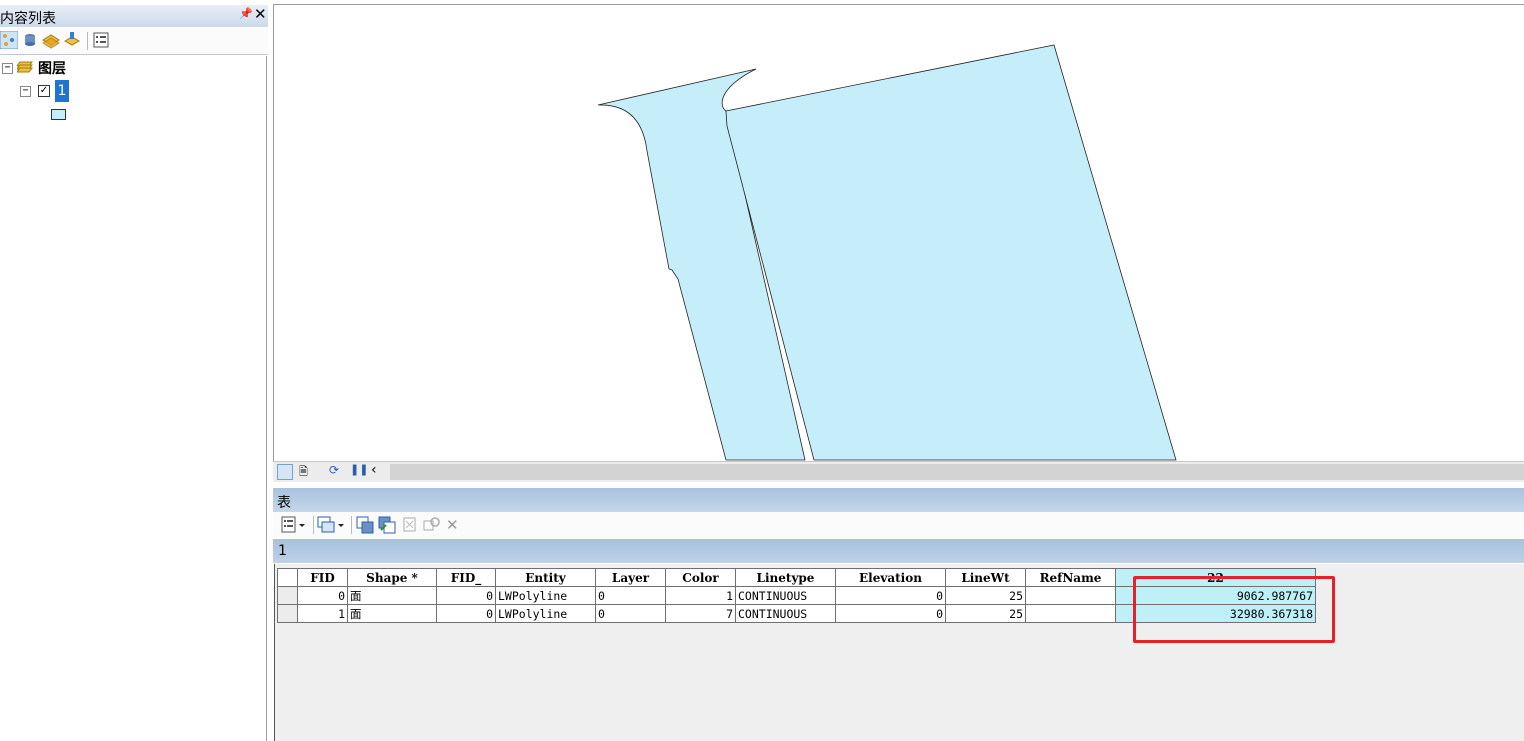 This screenshot has width=1524, height=741. Describe the element at coordinates (322, 613) in the screenshot. I see `cell-fid: 1` at that location.